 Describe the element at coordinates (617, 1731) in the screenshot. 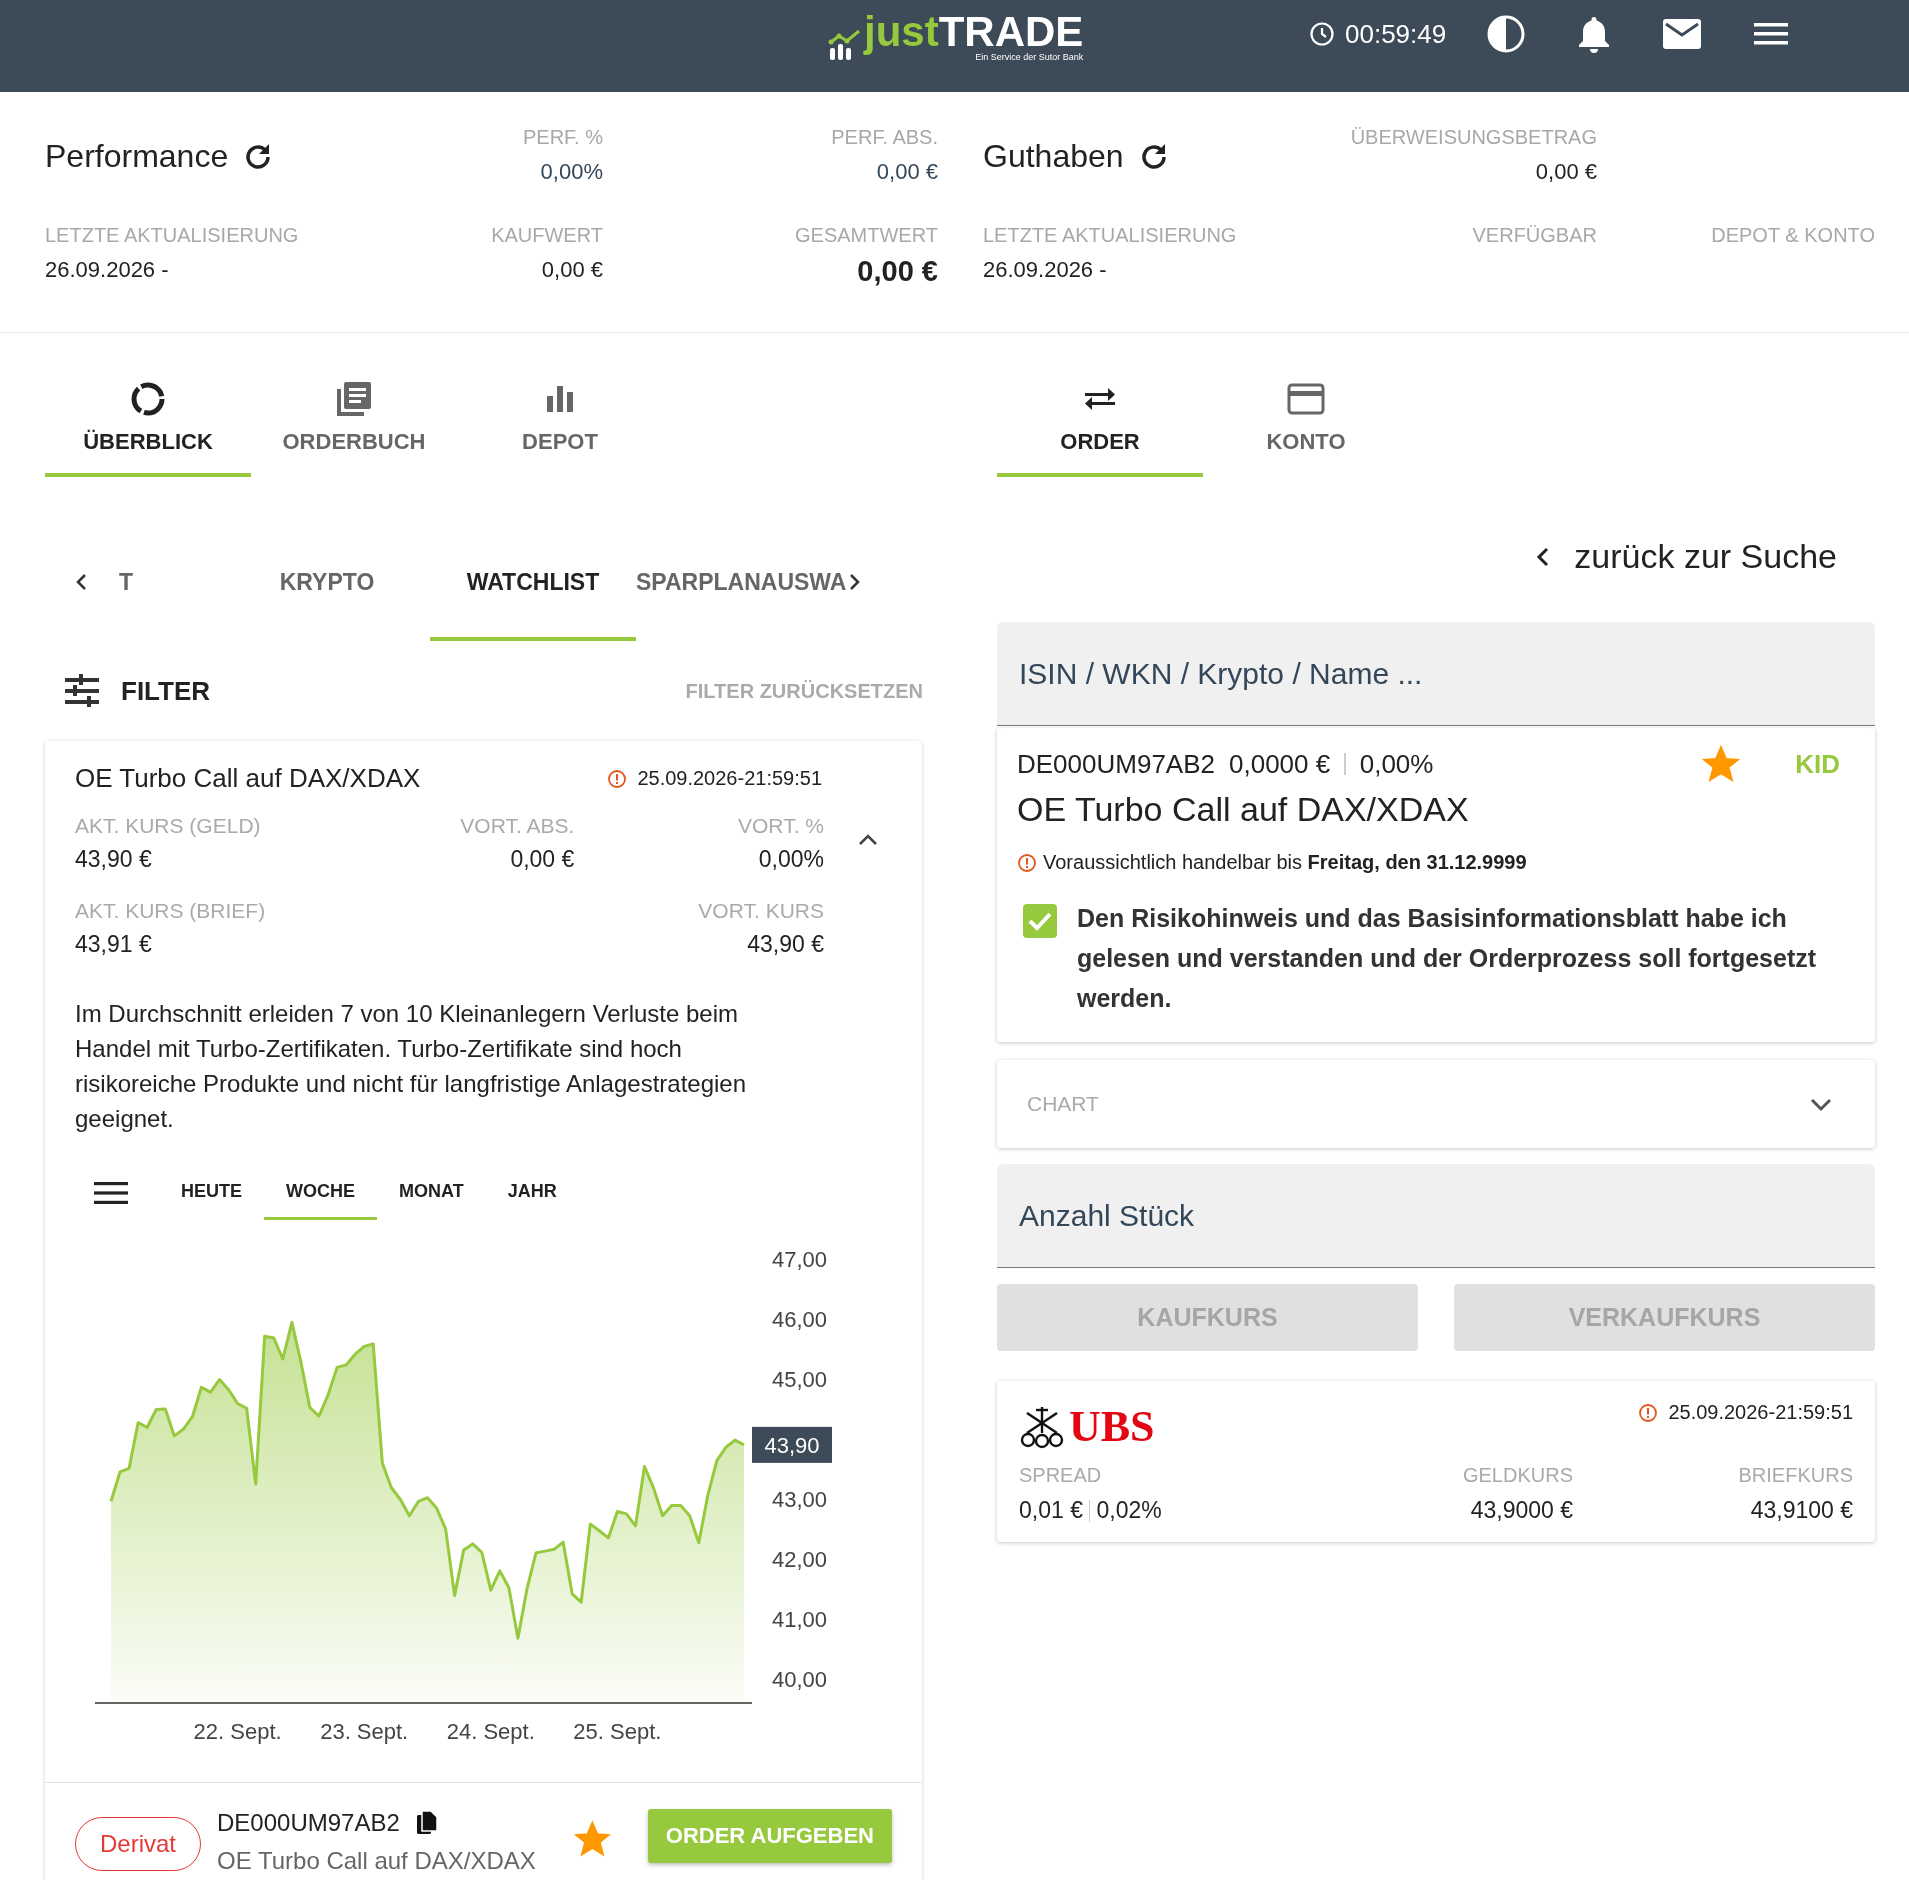

I see `x-tick-label: 25. Sept.` at that location.